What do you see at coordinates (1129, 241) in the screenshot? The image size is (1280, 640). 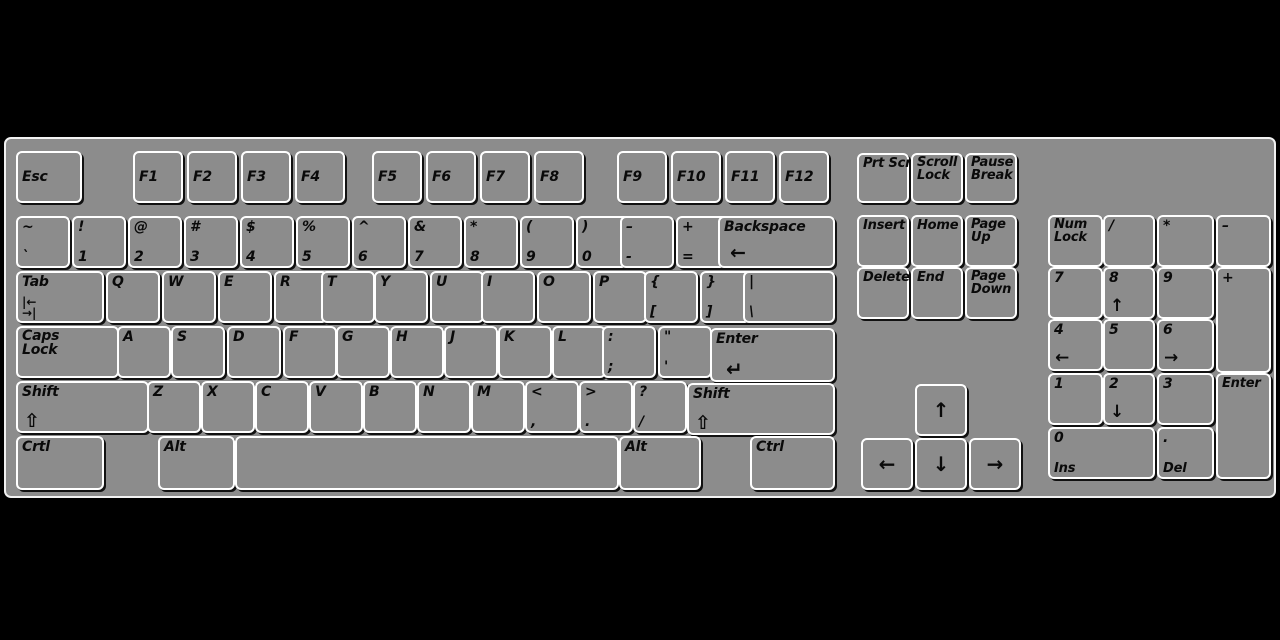 I see `key-numpad-divide: /` at bounding box center [1129, 241].